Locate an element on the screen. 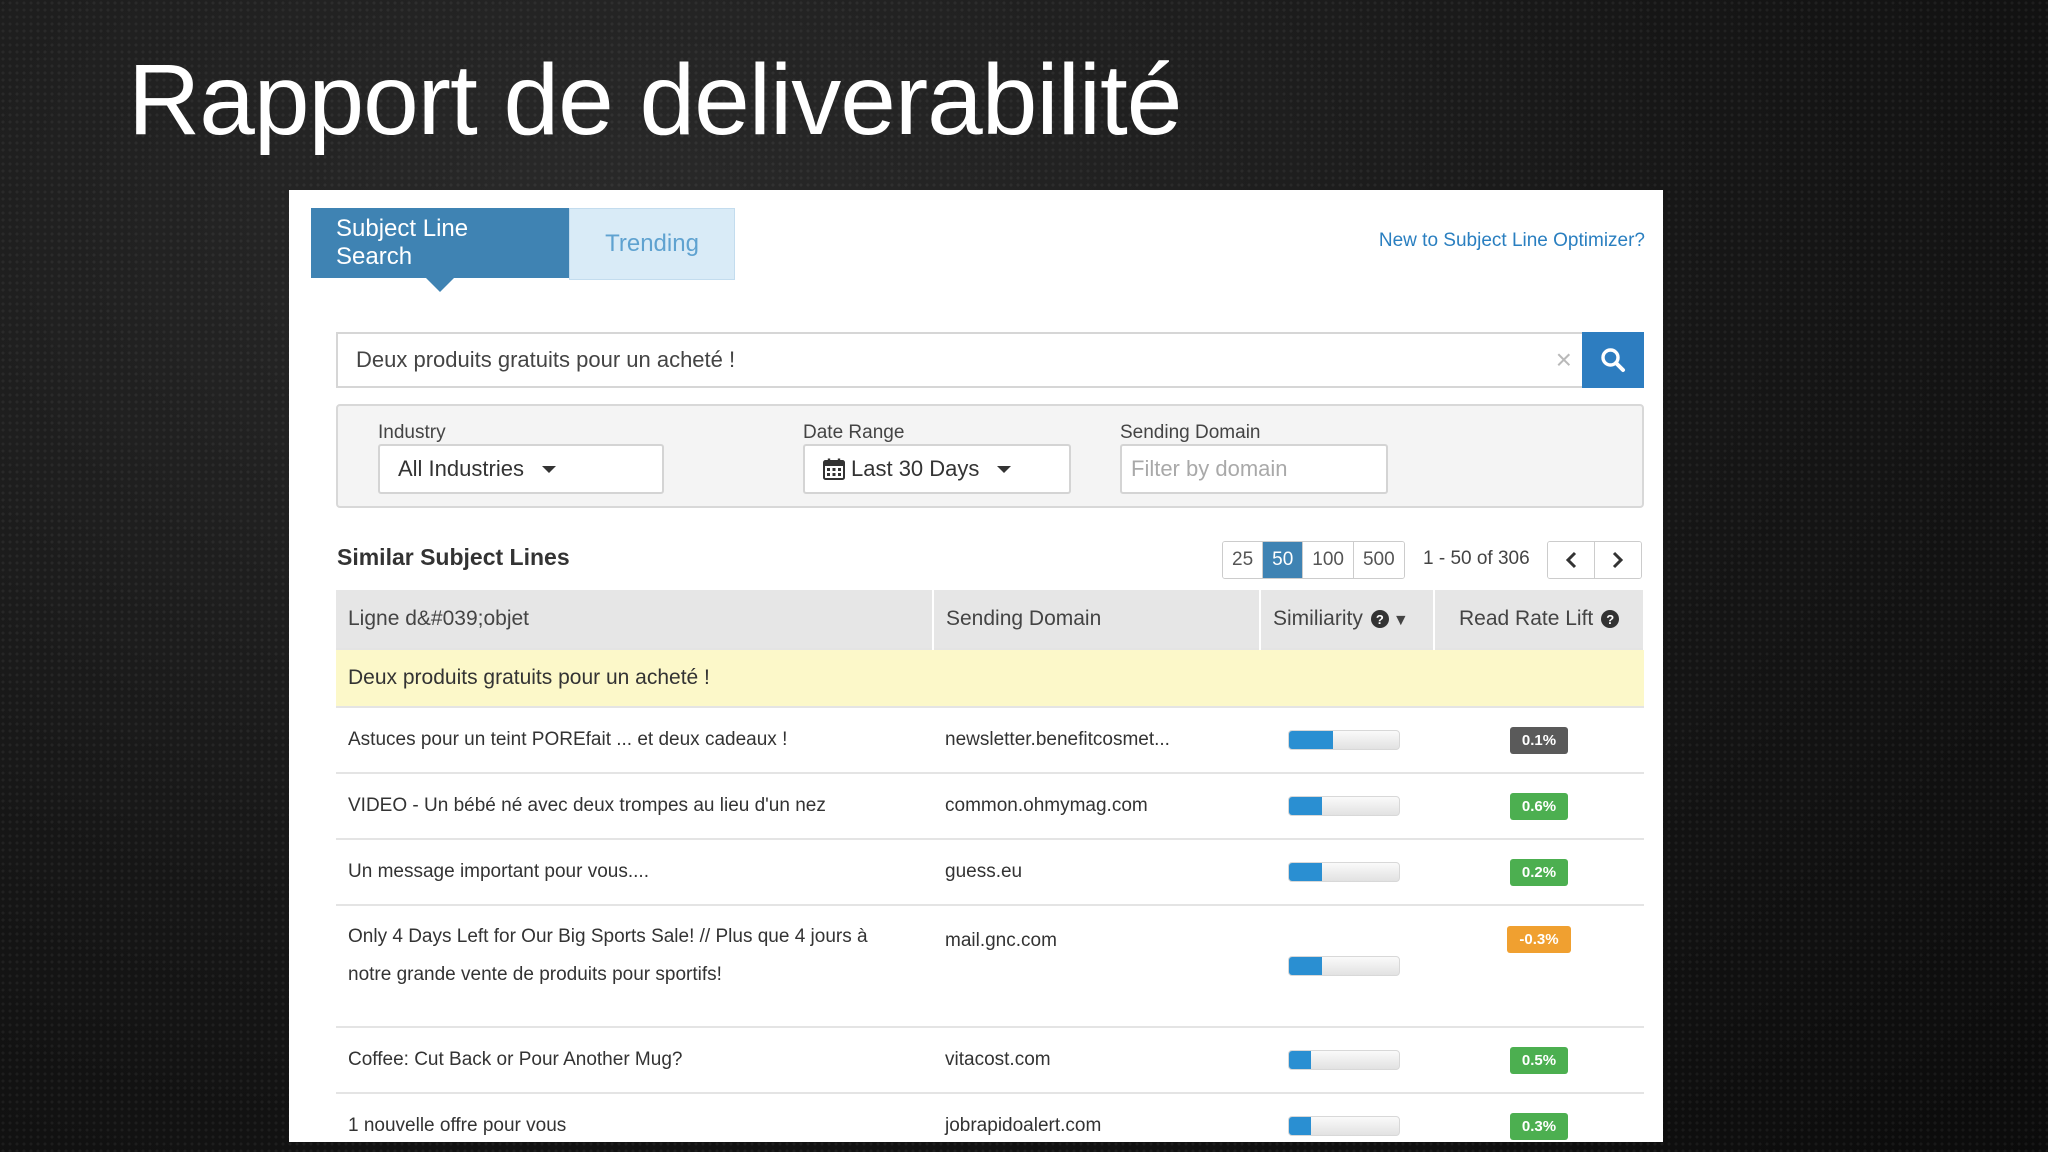 The width and height of the screenshot is (2048, 1152). row-domain: vitacost.com is located at coordinates (1096, 1059).